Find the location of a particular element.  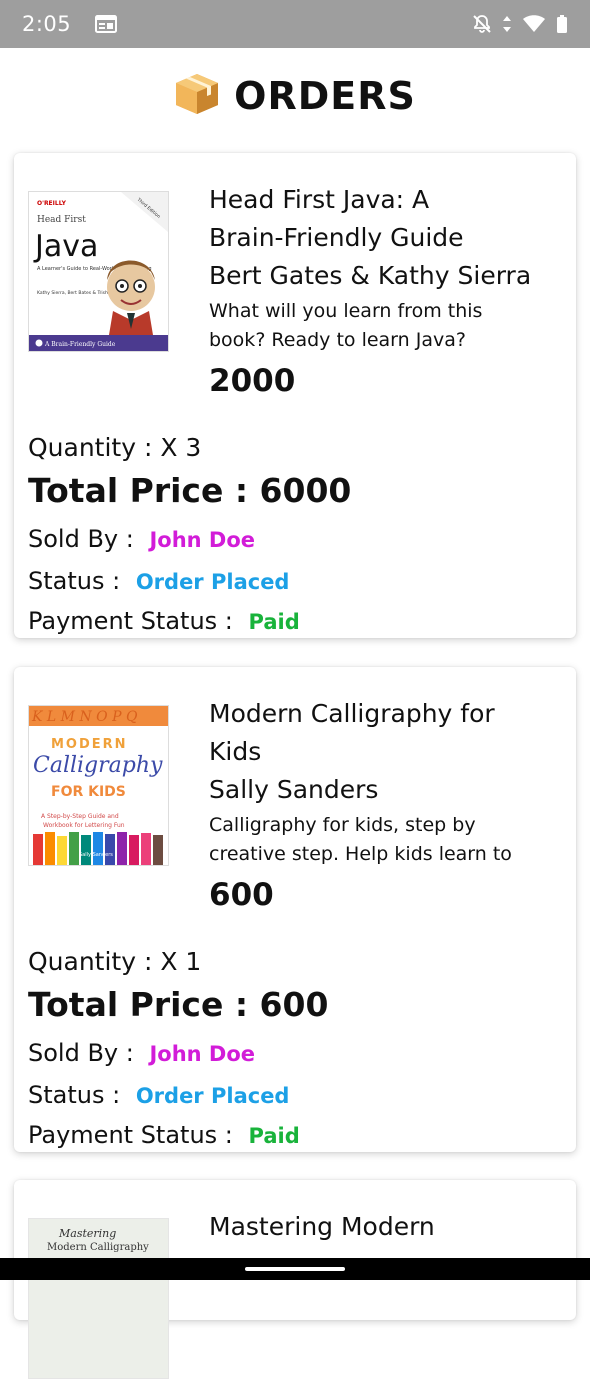

total-price-row: Total Price : 6000 is located at coordinates (293, 495).